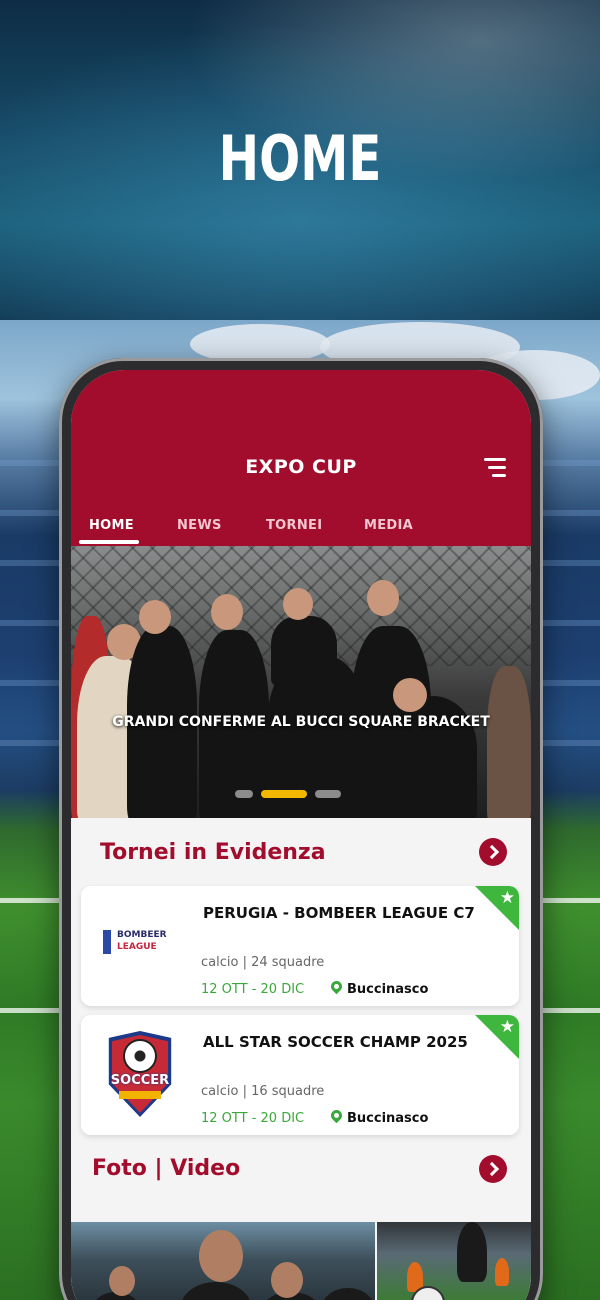  What do you see at coordinates (388, 525) in the screenshot?
I see `tab-media: MEDIA` at bounding box center [388, 525].